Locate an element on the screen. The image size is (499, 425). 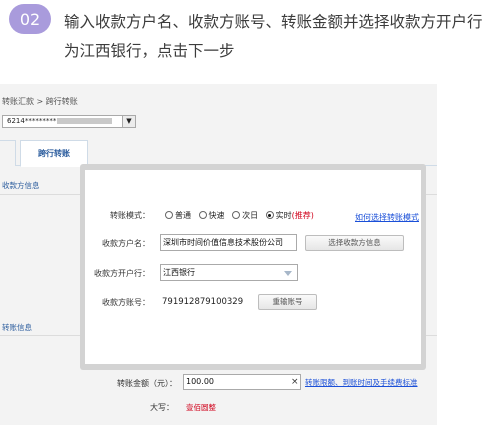
payee-account-value: 791912879100329 is located at coordinates (203, 302).